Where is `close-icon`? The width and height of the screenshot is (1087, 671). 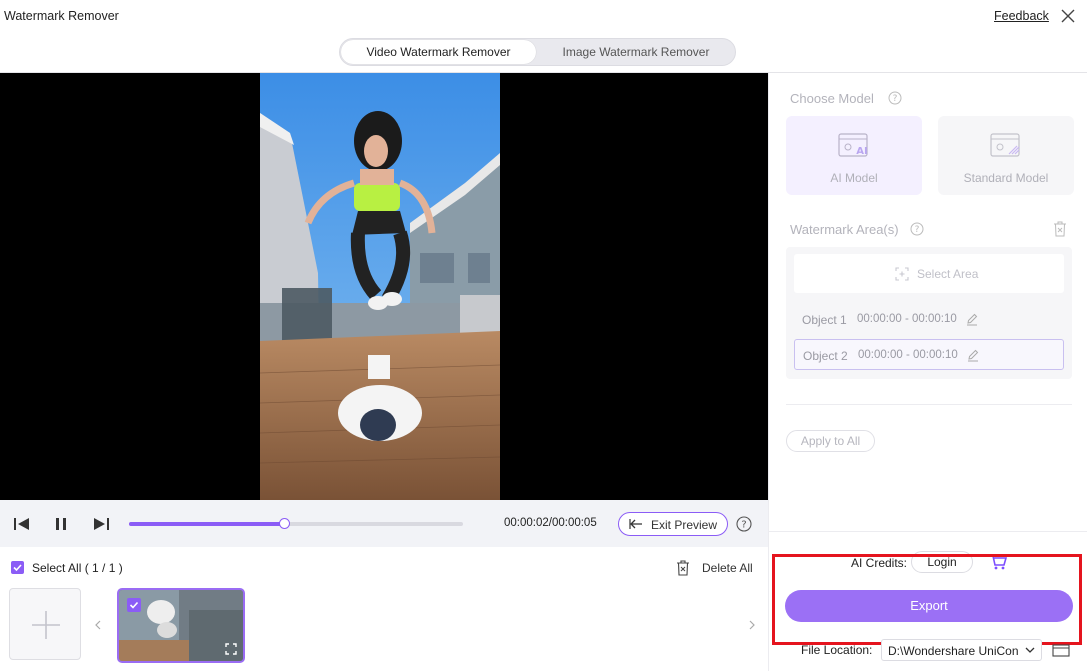 close-icon is located at coordinates (1068, 16).